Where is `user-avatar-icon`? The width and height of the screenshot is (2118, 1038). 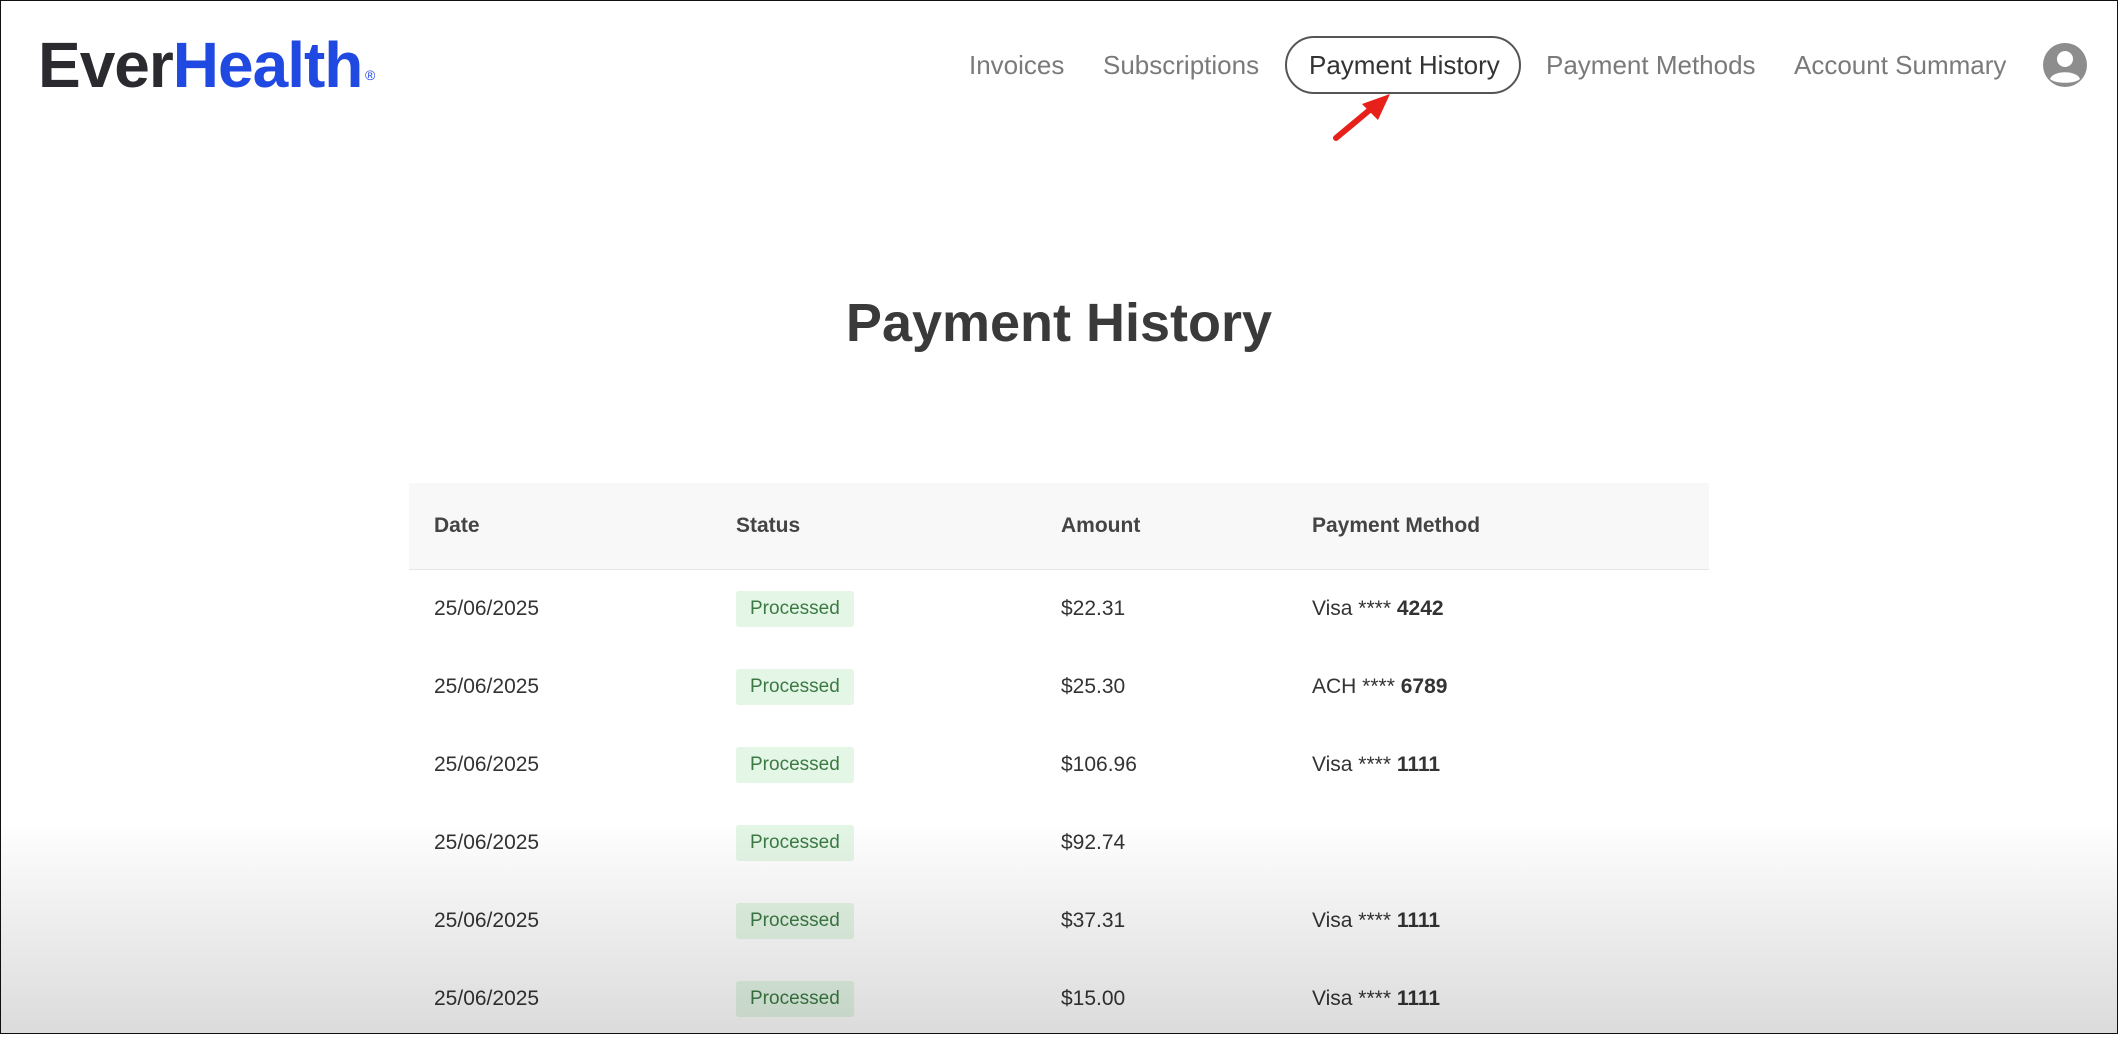 user-avatar-icon is located at coordinates (2065, 65).